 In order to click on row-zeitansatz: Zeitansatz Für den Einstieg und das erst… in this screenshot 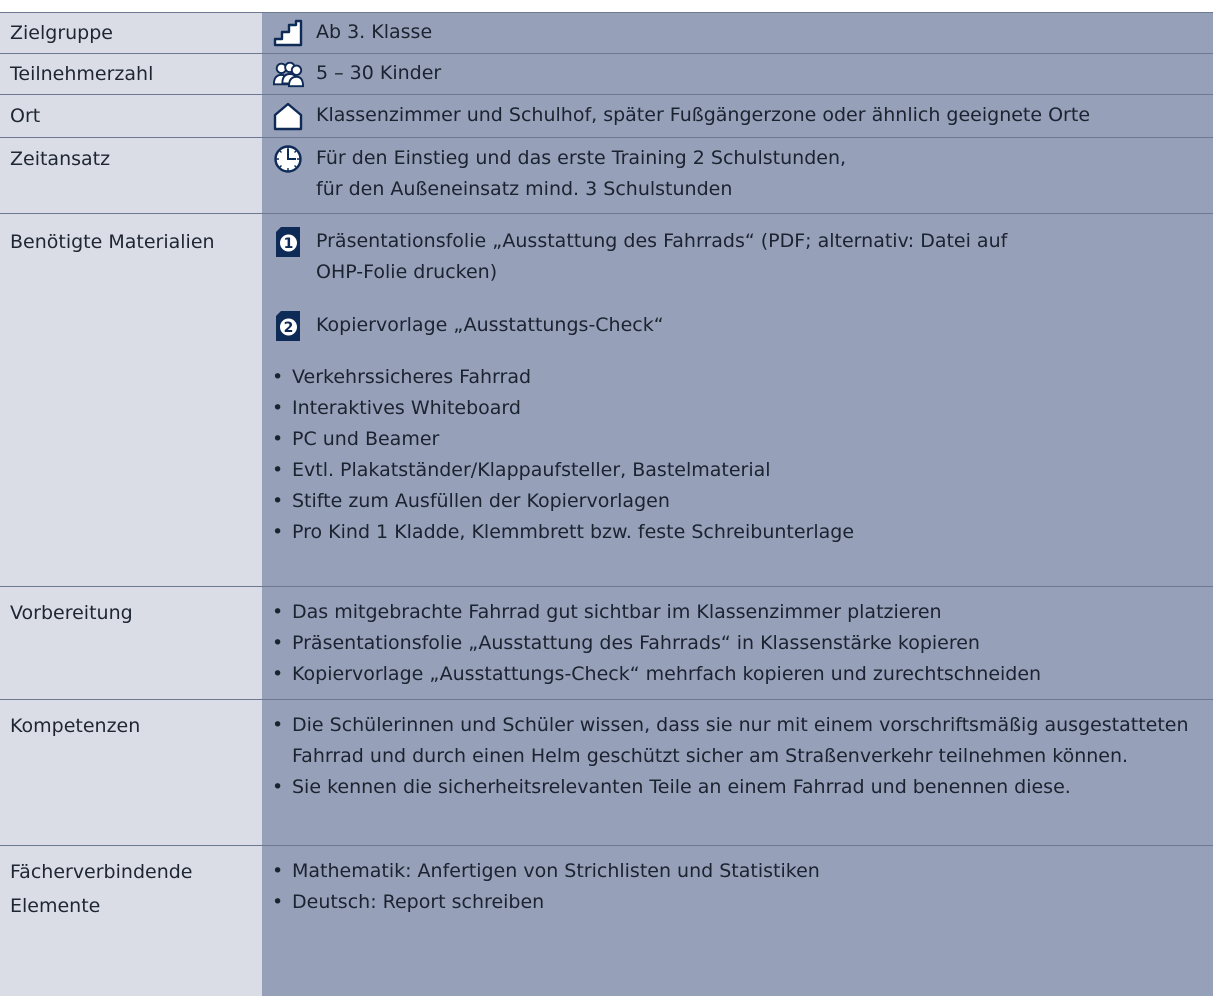, I will do `click(606, 176)`.